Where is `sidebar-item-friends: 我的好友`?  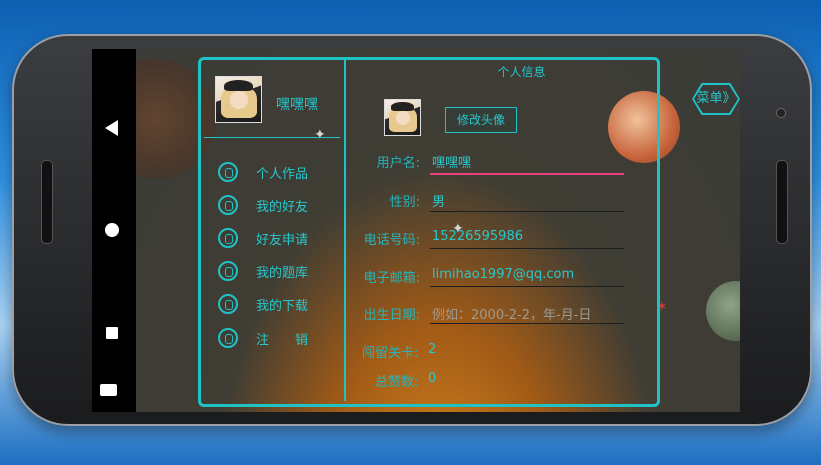 sidebar-item-friends: 我的好友 is located at coordinates (263, 205).